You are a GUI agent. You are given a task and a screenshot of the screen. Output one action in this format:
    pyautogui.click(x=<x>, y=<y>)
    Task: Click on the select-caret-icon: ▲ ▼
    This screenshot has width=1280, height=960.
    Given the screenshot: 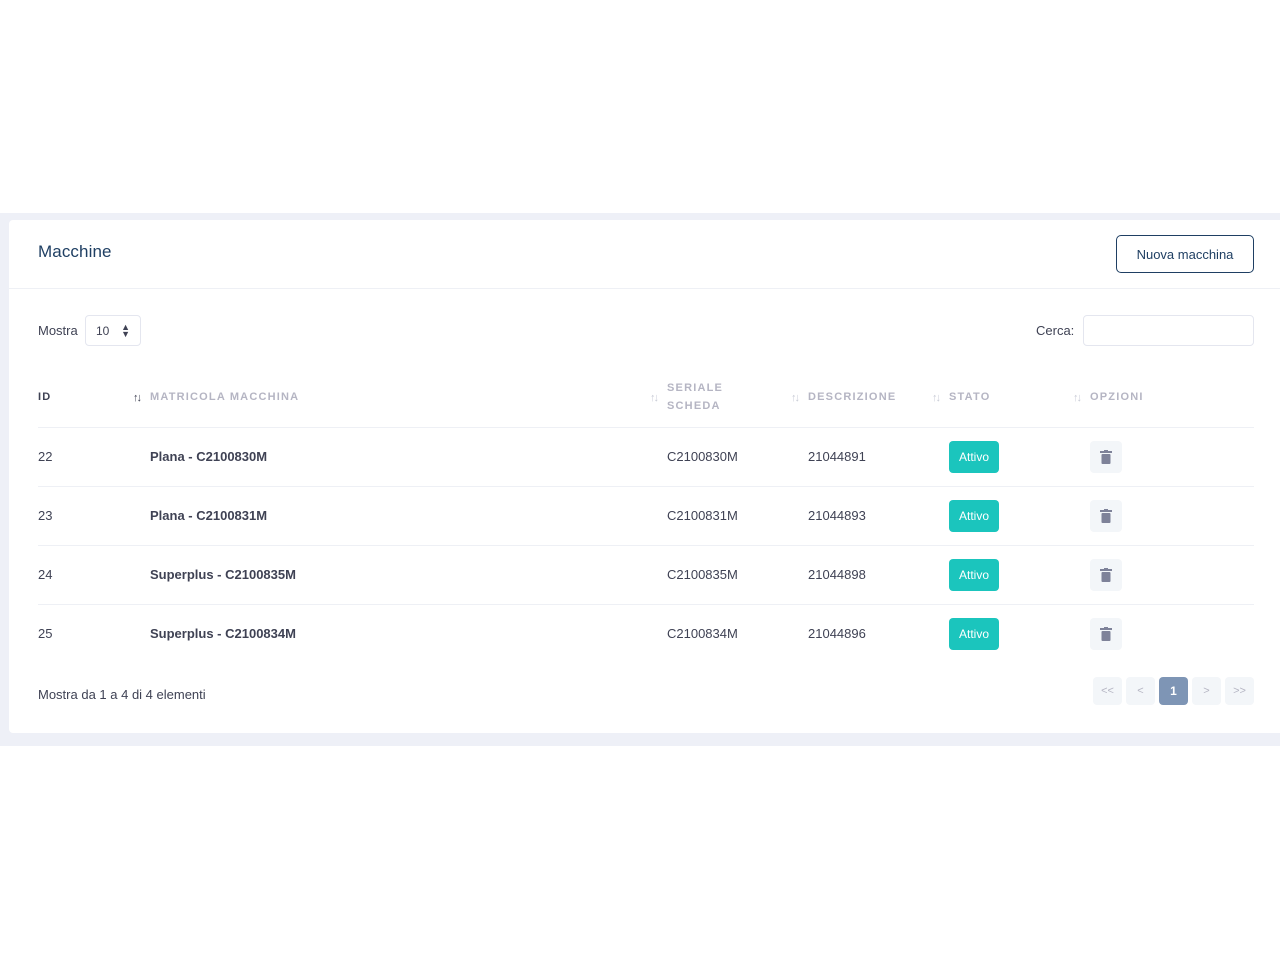 What is the action you would take?
    pyautogui.click(x=125, y=330)
    